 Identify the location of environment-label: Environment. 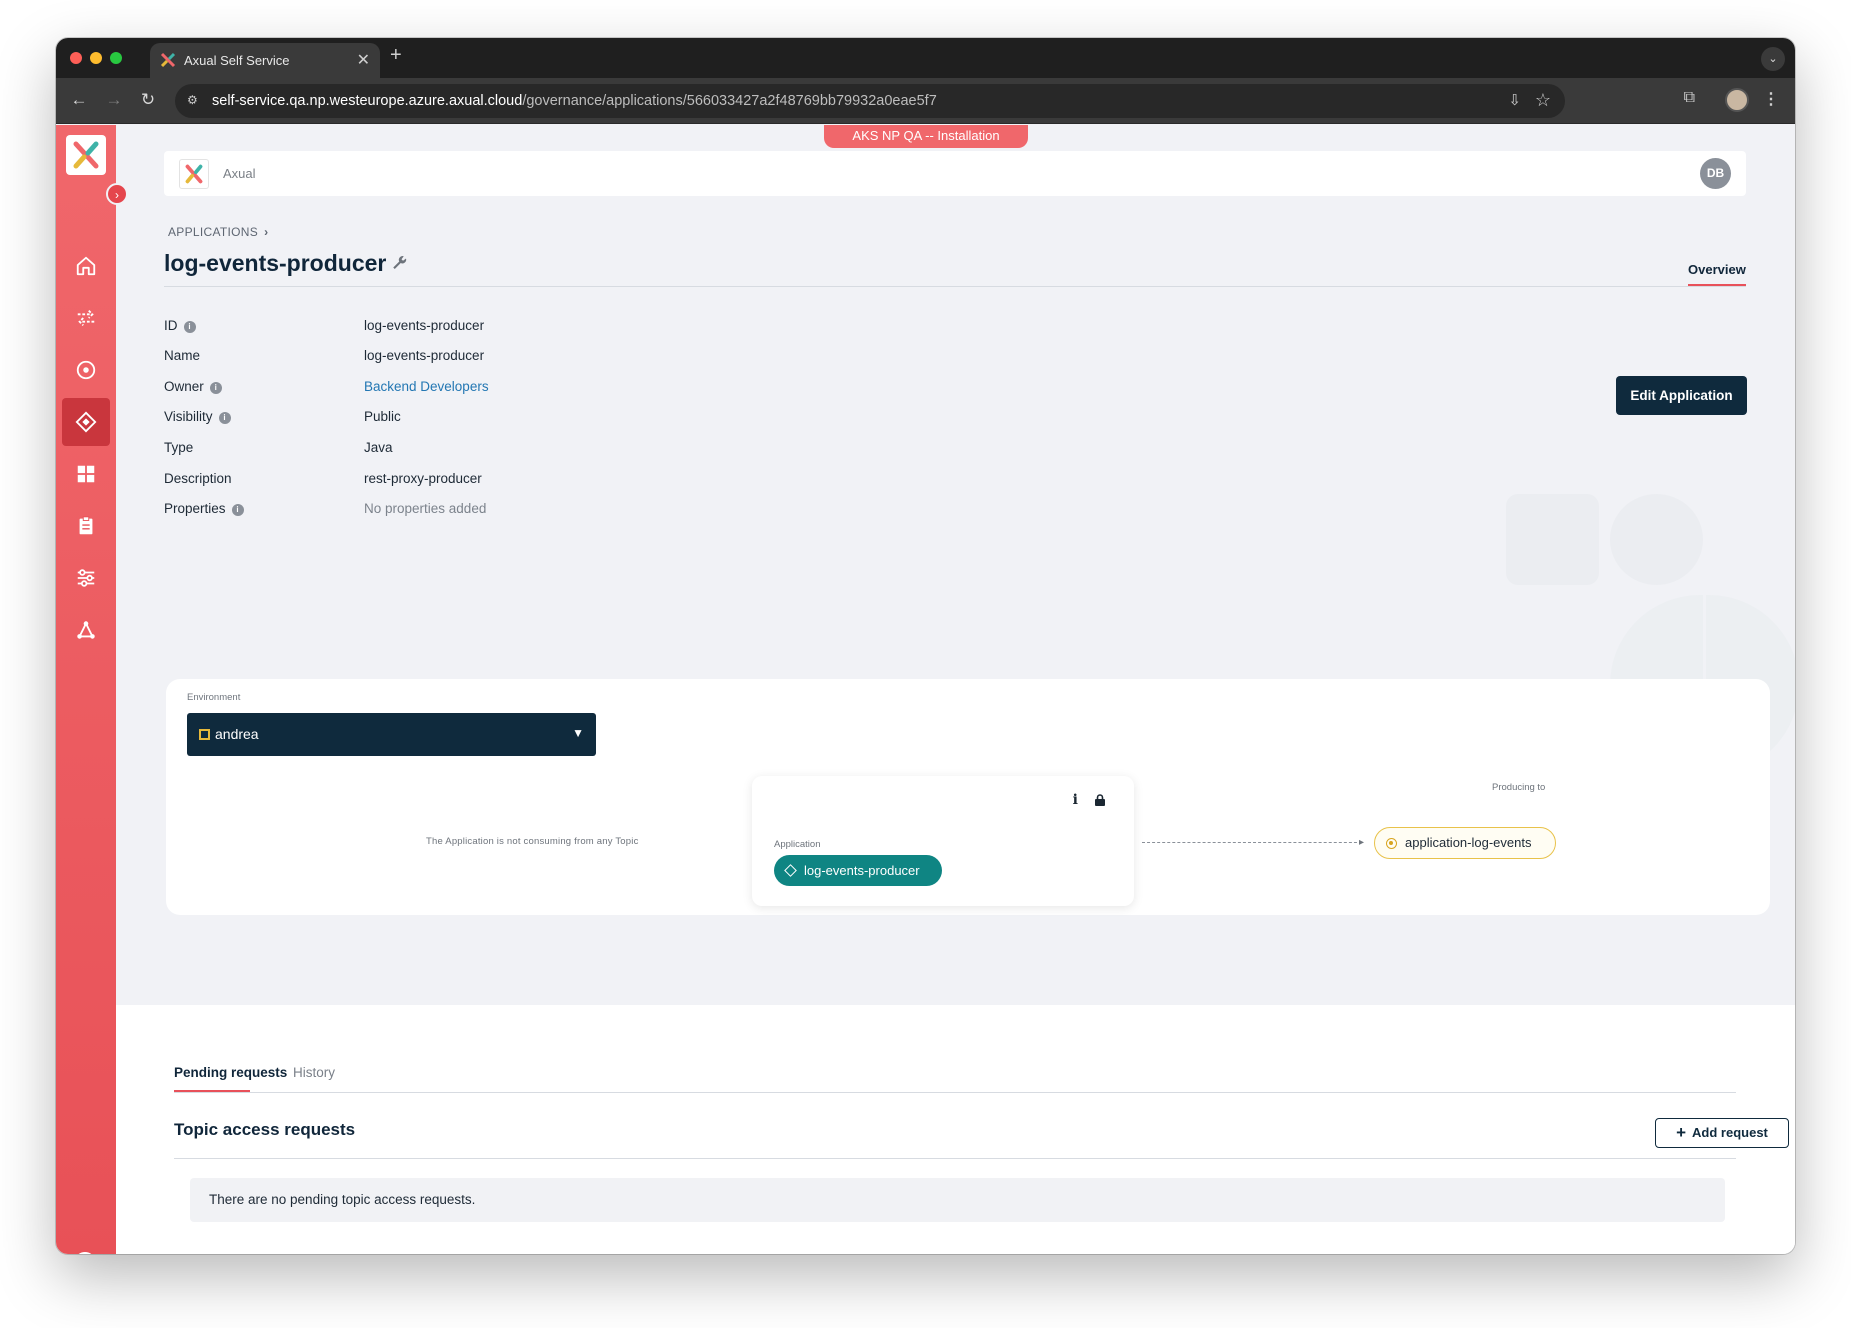
(214, 697).